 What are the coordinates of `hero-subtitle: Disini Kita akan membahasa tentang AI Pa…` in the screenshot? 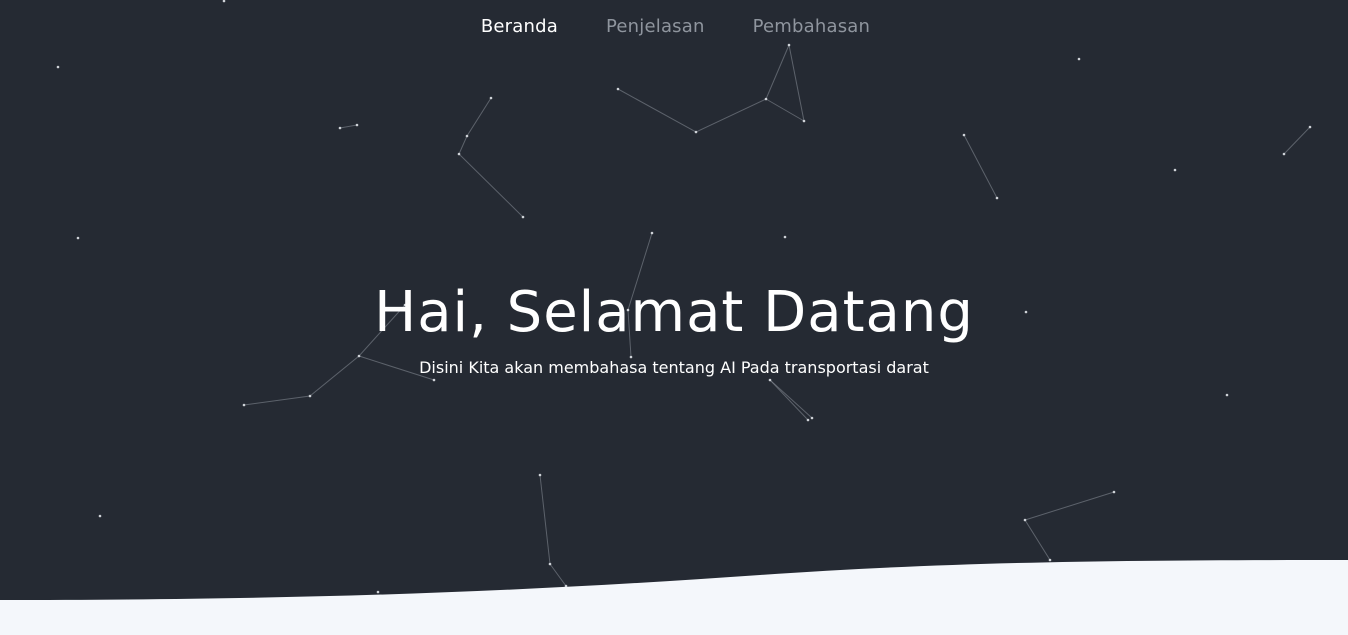 It's located at (674, 367).